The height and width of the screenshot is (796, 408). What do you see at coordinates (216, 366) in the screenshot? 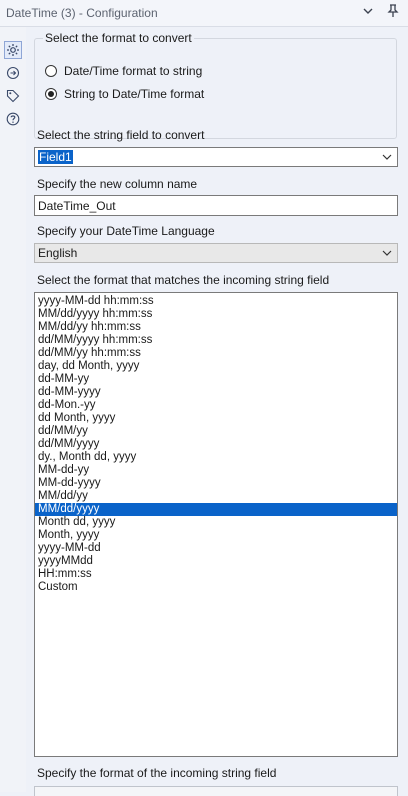
I see `list-item: day, dd Month, yyyy` at bounding box center [216, 366].